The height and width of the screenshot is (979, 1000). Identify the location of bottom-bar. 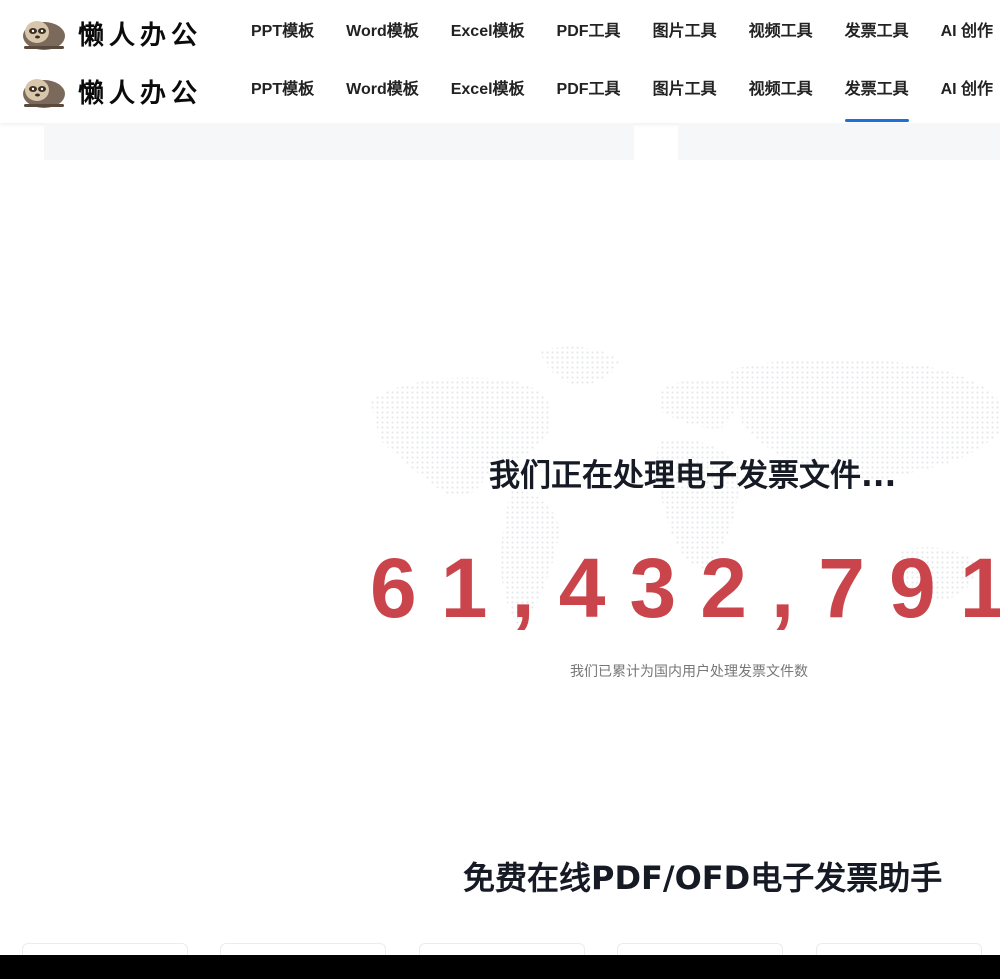
(500, 967).